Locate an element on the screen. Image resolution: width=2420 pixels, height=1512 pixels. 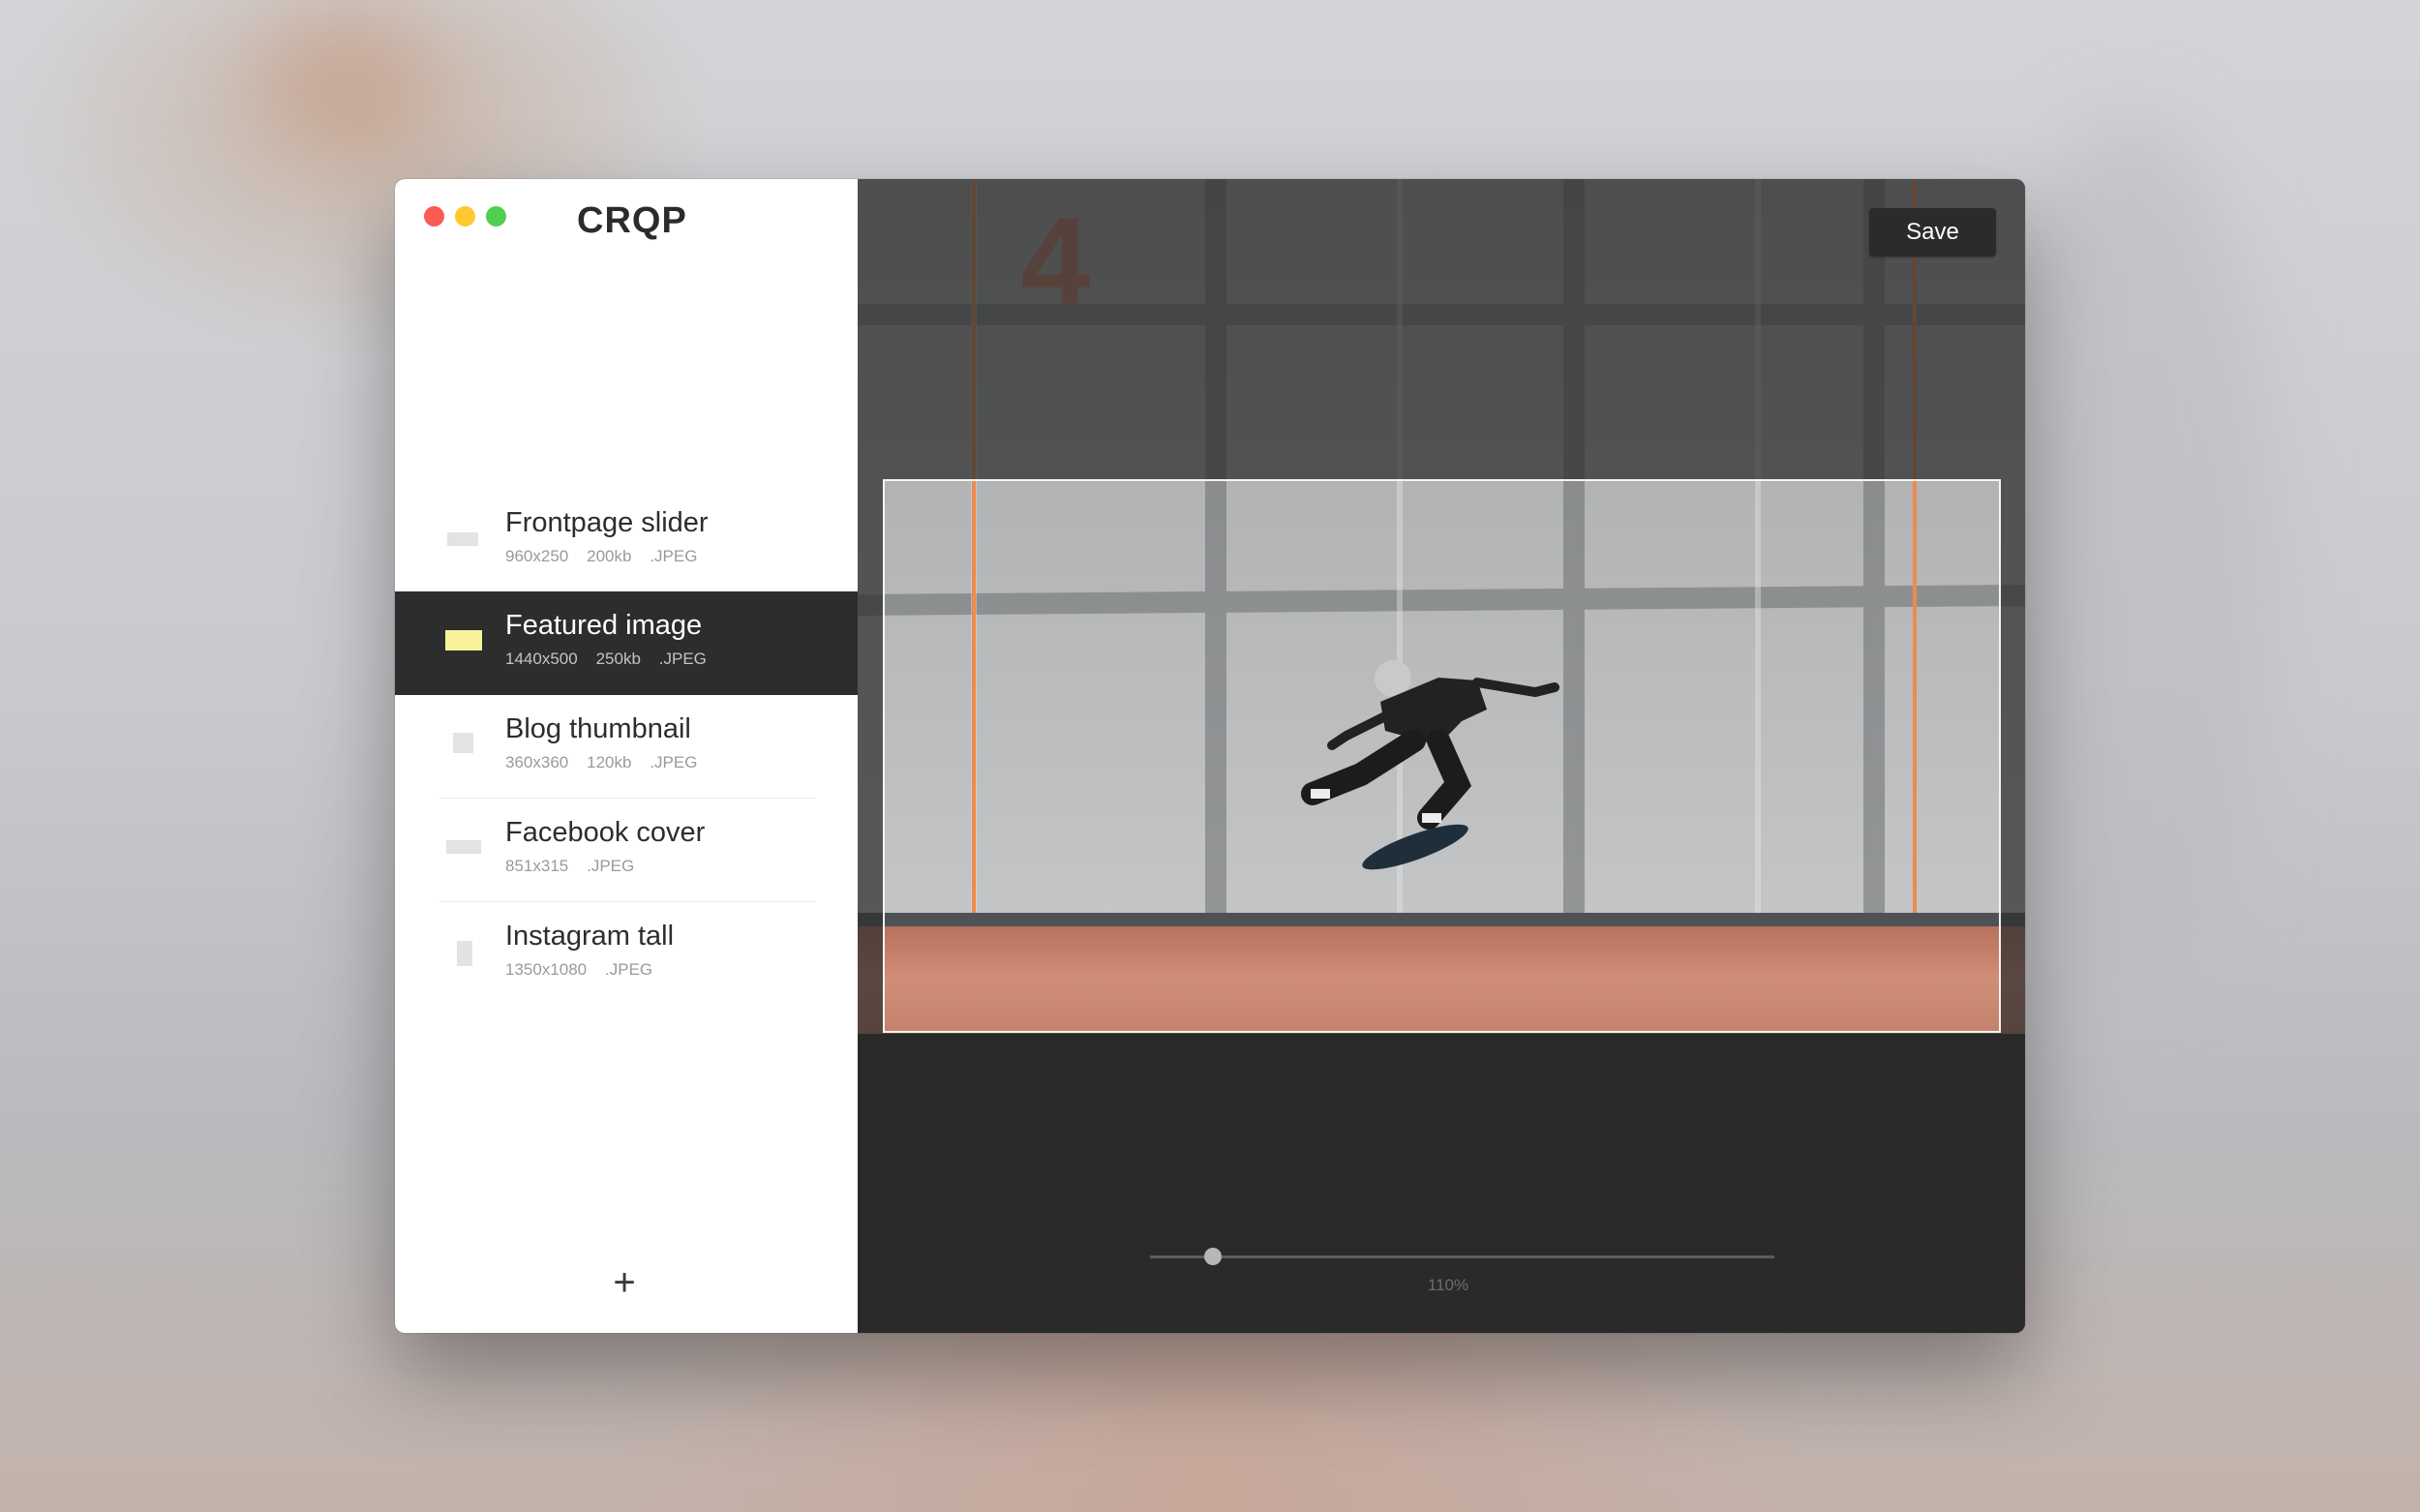
zoom-window-button is located at coordinates (496, 216).